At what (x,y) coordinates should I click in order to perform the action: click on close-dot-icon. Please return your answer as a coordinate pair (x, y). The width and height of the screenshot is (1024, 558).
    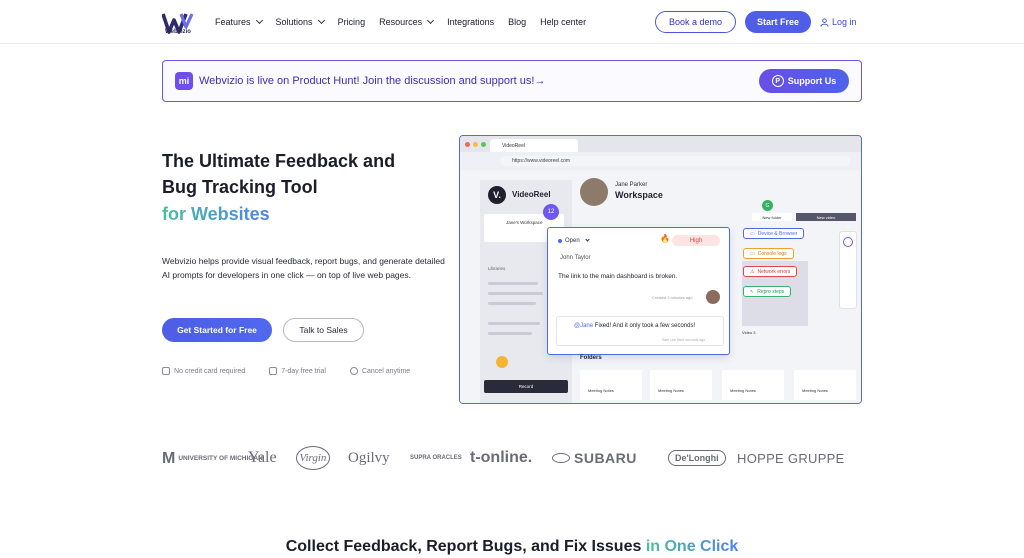
    Looking at the image, I should click on (467, 144).